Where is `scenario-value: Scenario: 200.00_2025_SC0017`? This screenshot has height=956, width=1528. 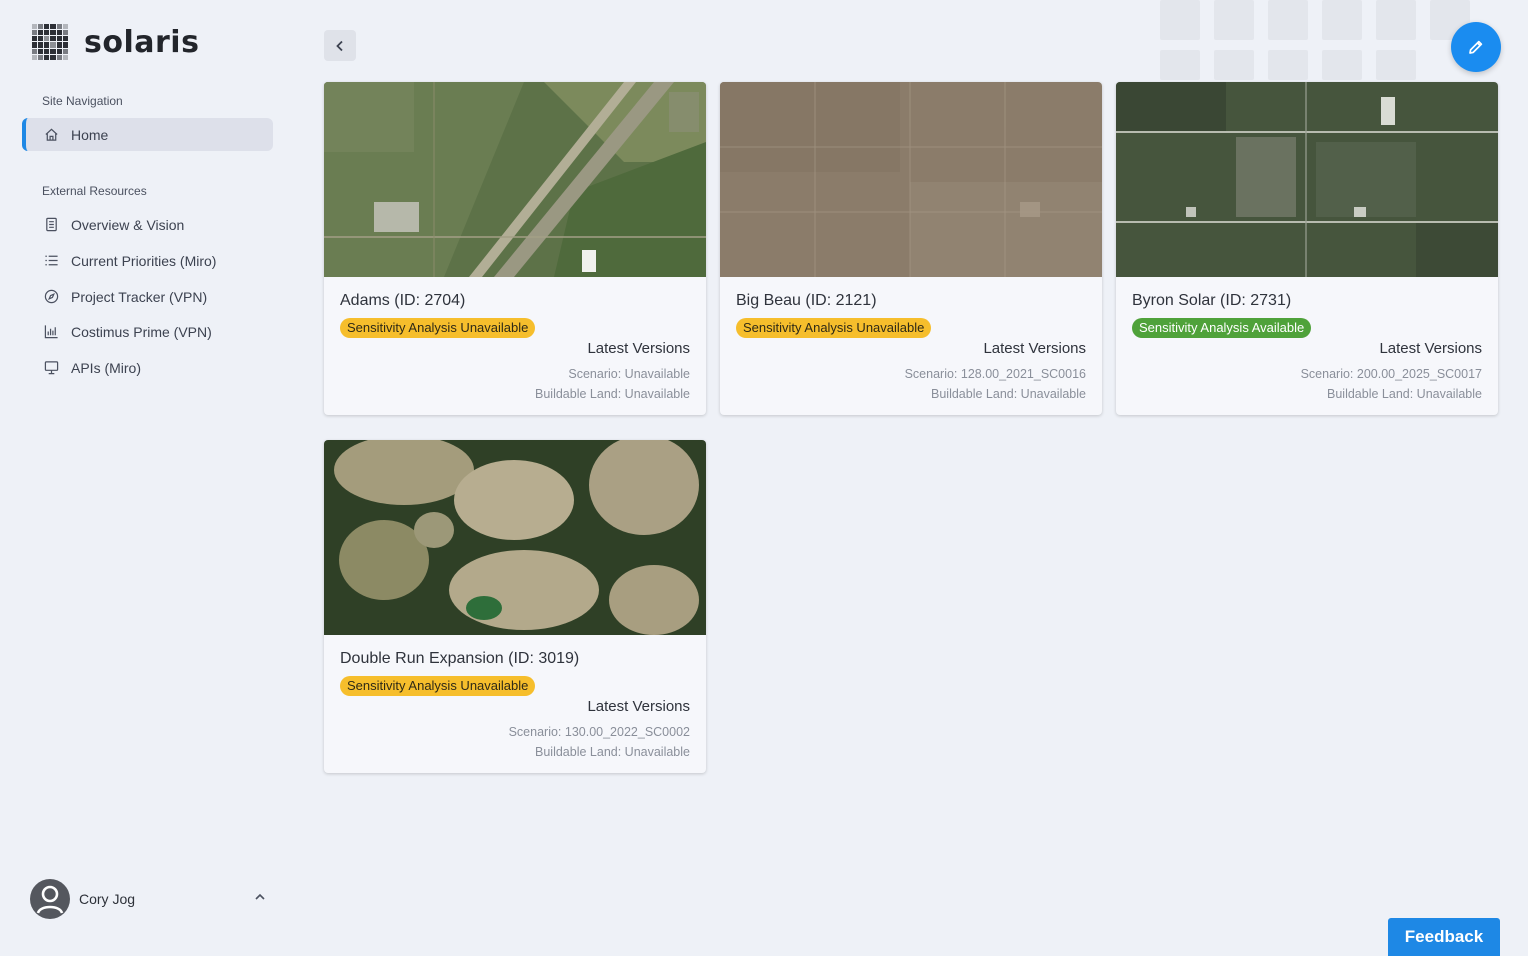
scenario-value: Scenario: 200.00_2025_SC0017 is located at coordinates (1391, 374).